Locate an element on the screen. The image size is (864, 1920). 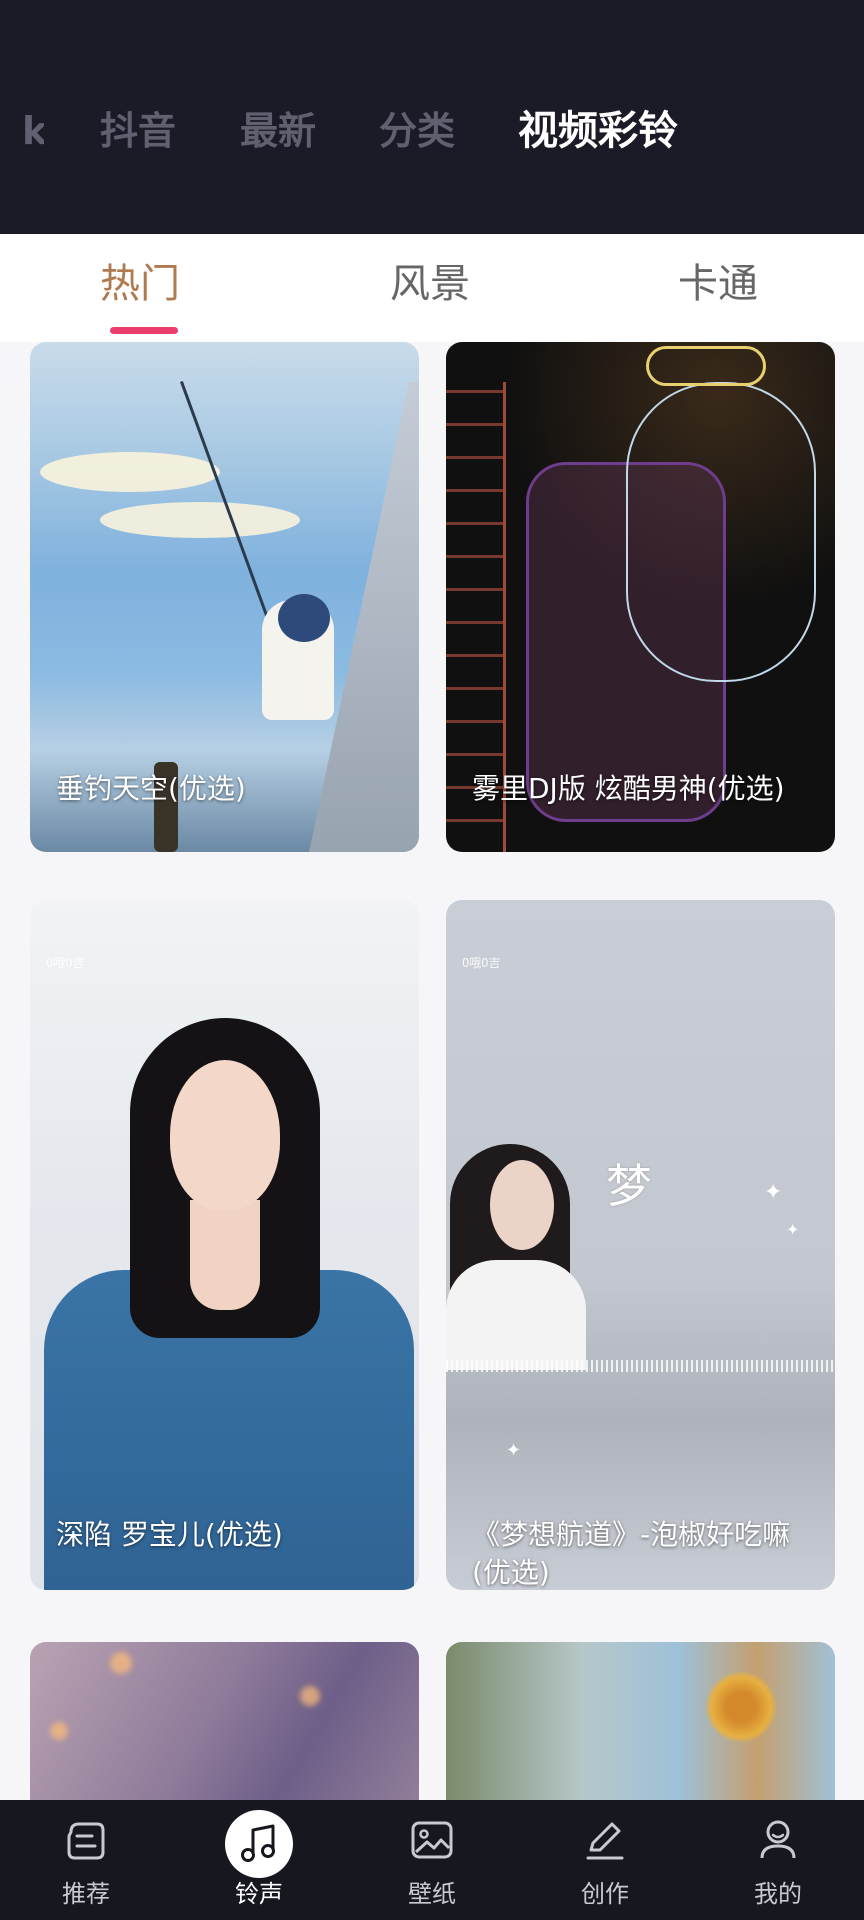
sub-tab-scenery: 风景 is located at coordinates (430, 284).